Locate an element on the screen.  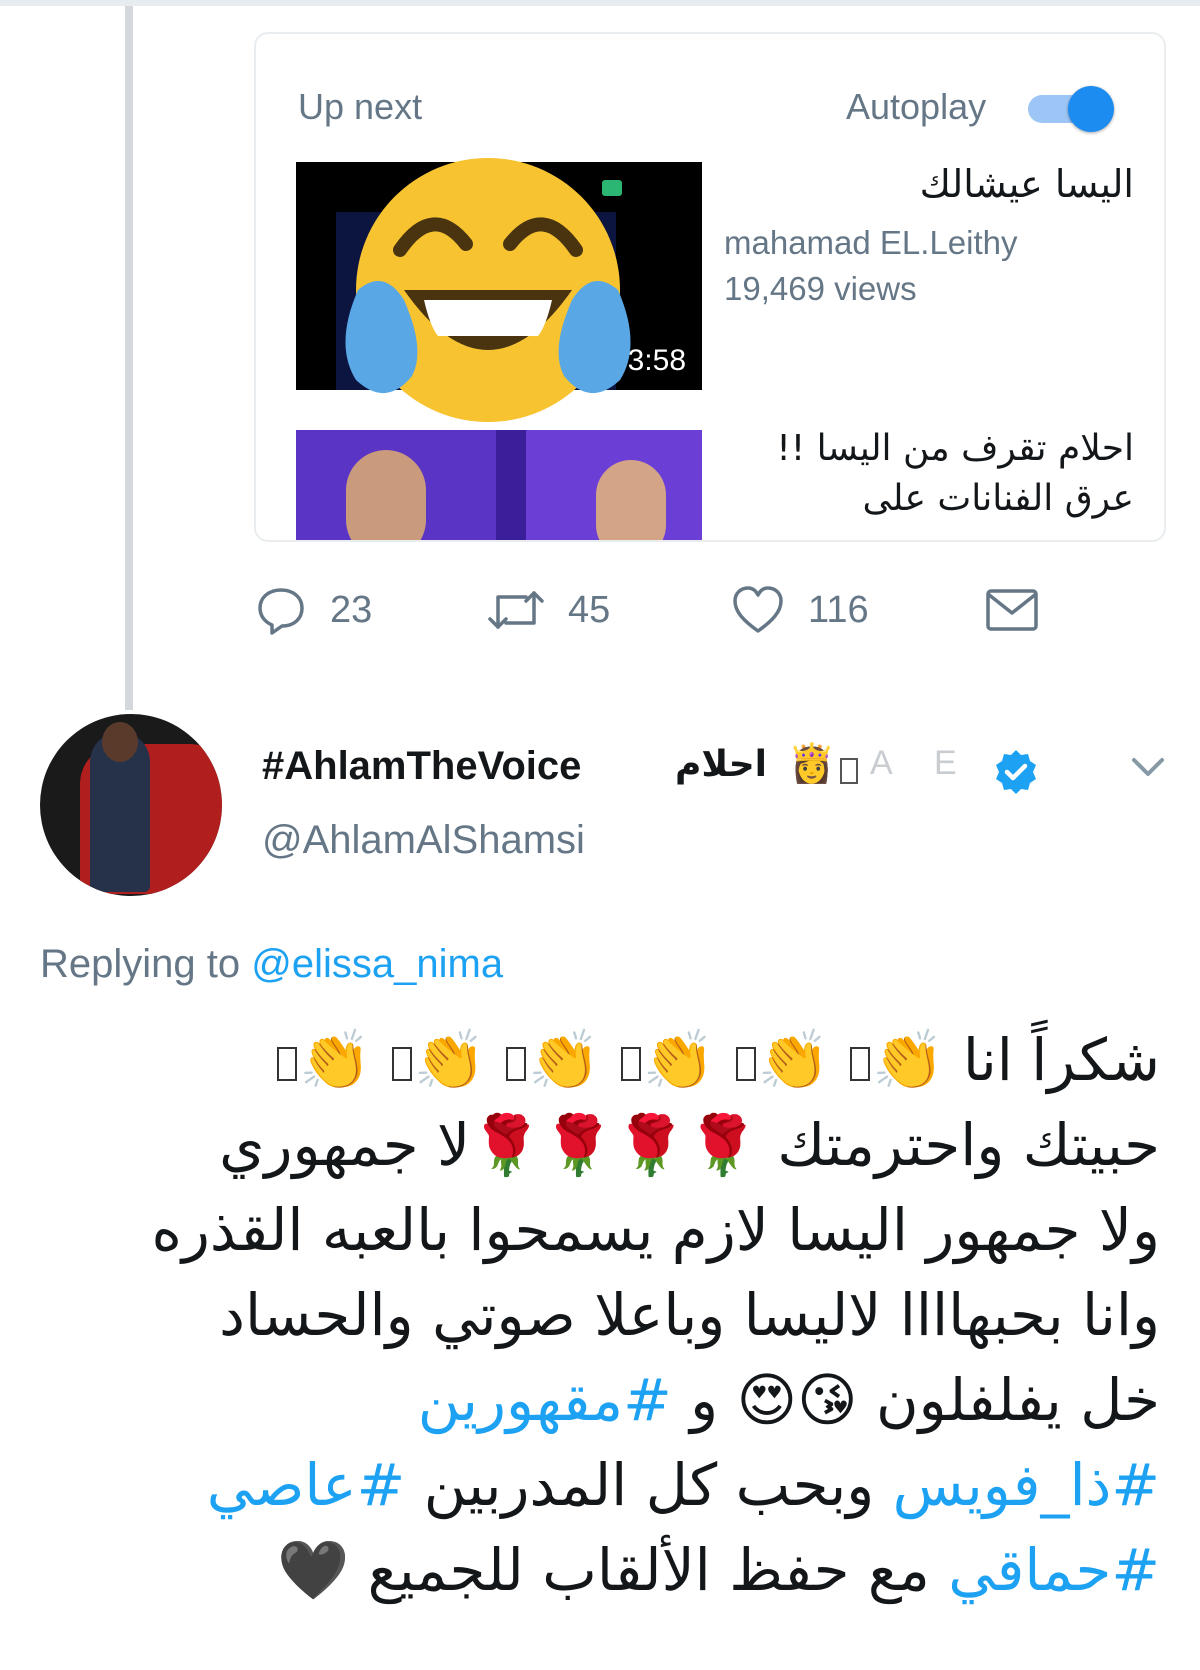
kissing-and-heart-eyes-icon: 😘😍 is located at coordinates (797, 1400).